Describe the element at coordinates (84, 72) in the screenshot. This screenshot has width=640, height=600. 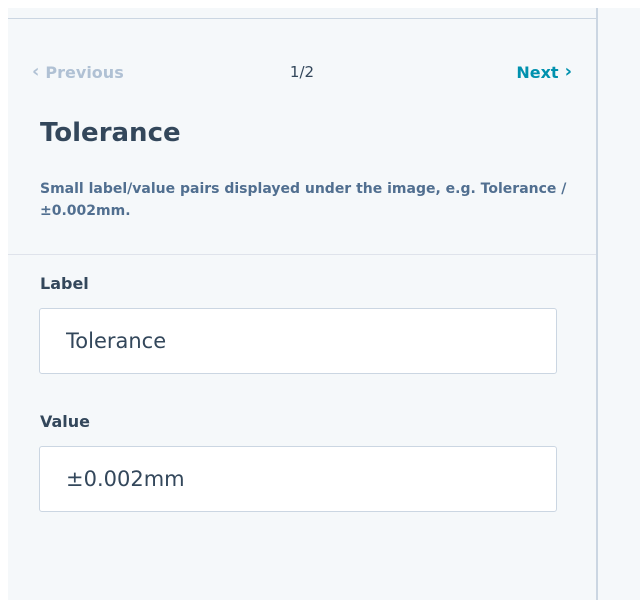
I see `previous-label: Previous` at that location.